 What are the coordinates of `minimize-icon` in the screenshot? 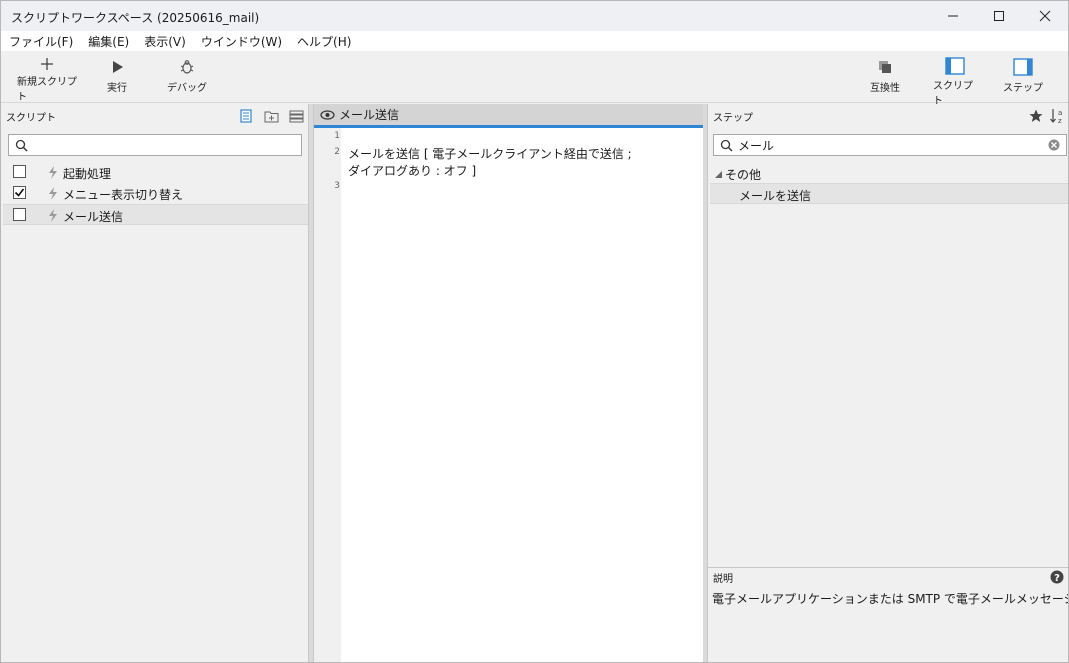 It's located at (953, 16).